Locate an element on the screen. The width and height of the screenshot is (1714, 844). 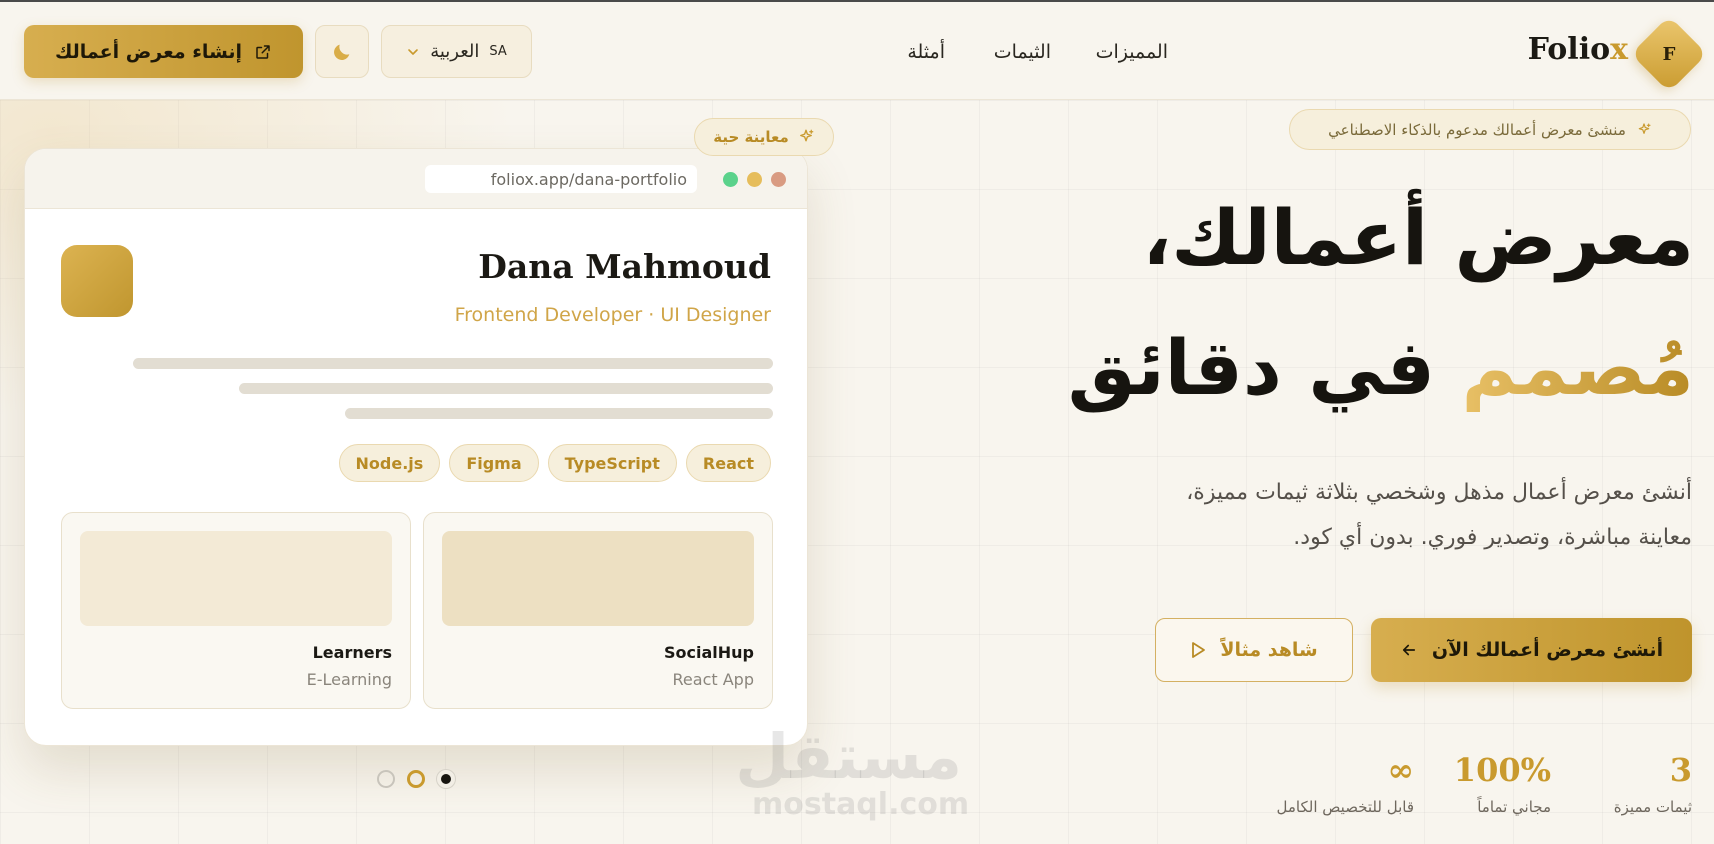
skill-tags: React TypeScript Figma Node.js is located at coordinates (554, 463).